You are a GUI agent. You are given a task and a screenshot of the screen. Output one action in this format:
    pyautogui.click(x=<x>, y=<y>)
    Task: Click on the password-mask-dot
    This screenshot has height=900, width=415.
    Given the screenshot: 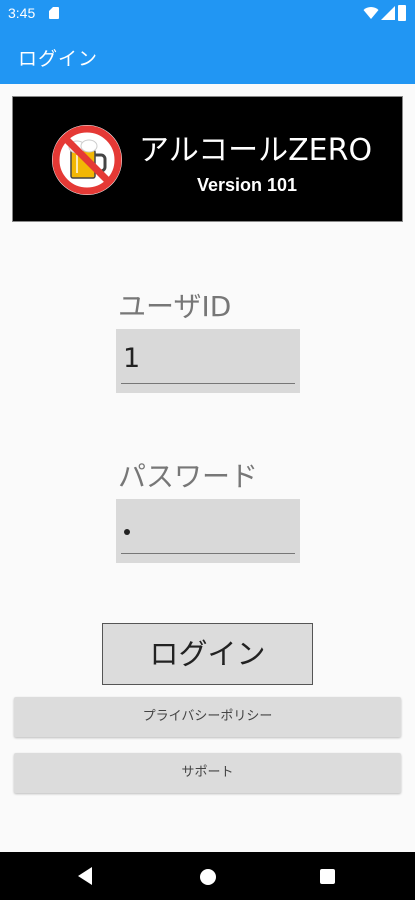 What is the action you would take?
    pyautogui.click(x=127, y=532)
    